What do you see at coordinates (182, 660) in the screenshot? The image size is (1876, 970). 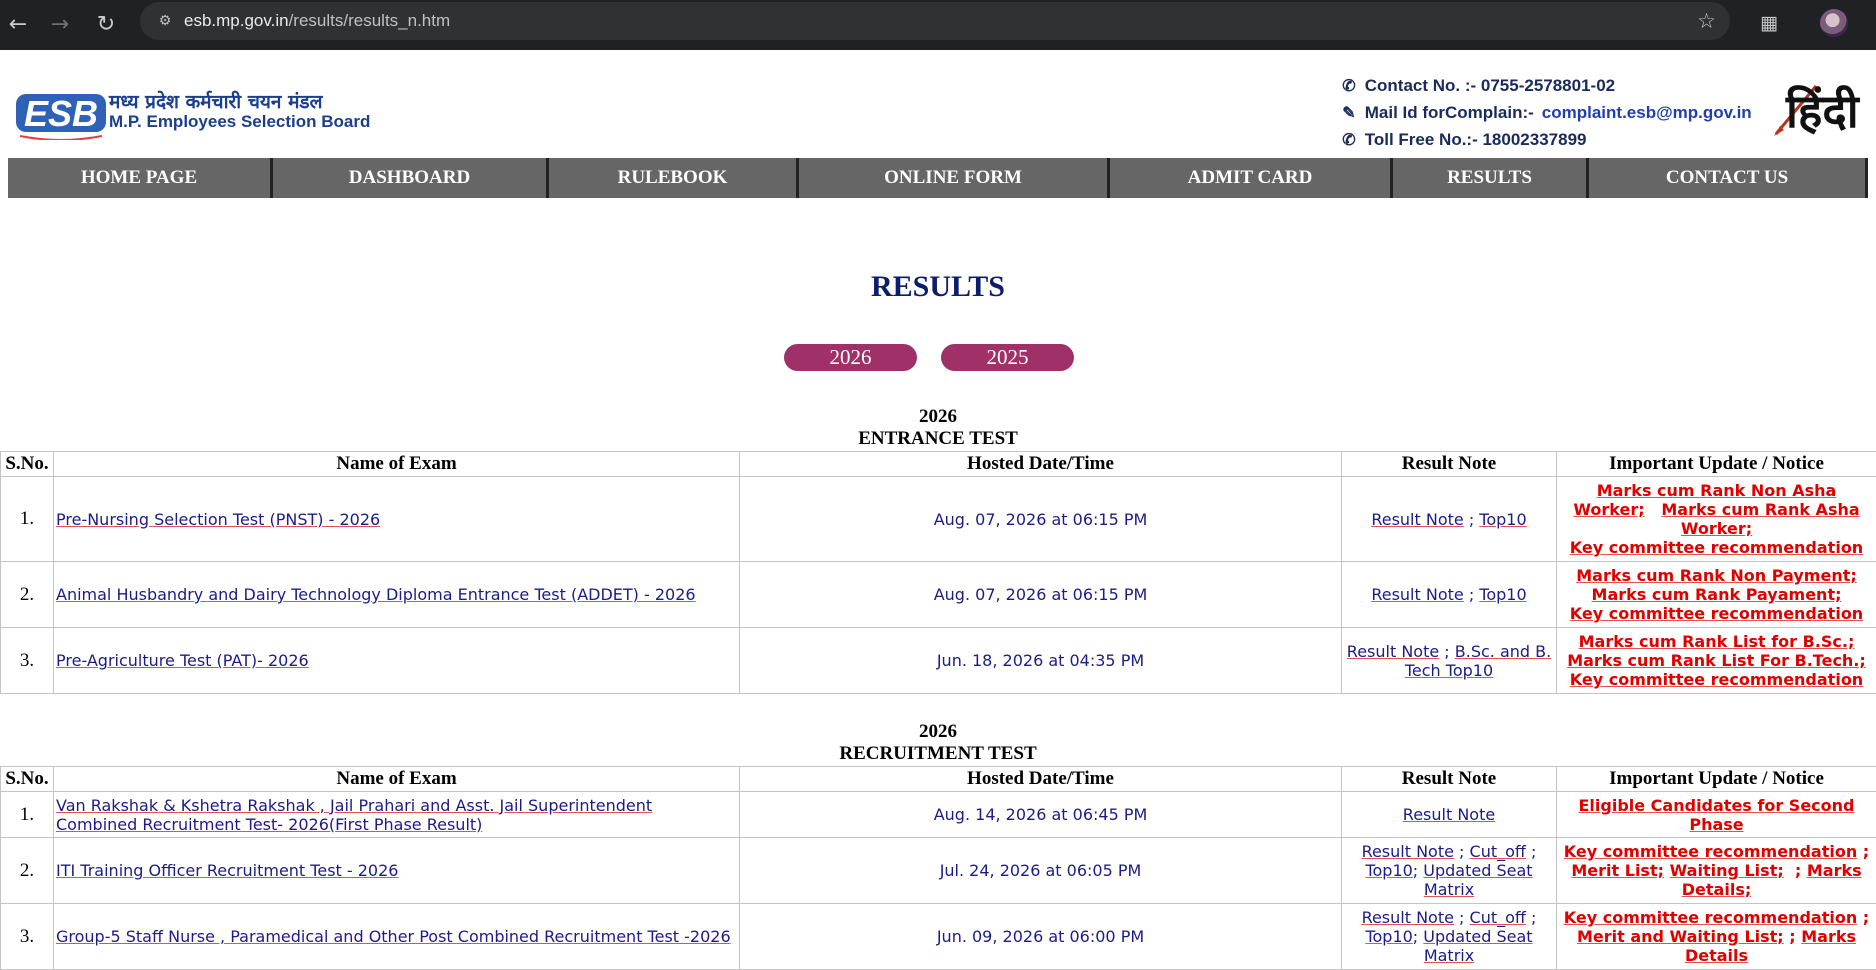 I see `exam-link: Pre-Agriculture Test (PAT)- 2026` at bounding box center [182, 660].